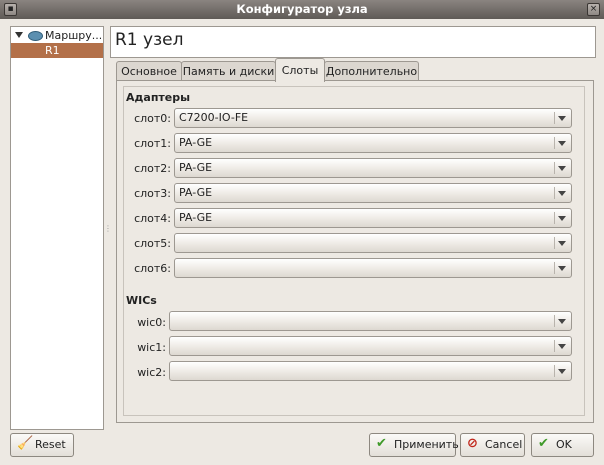  I want to click on tab-slots: Слоты, so click(300, 70).